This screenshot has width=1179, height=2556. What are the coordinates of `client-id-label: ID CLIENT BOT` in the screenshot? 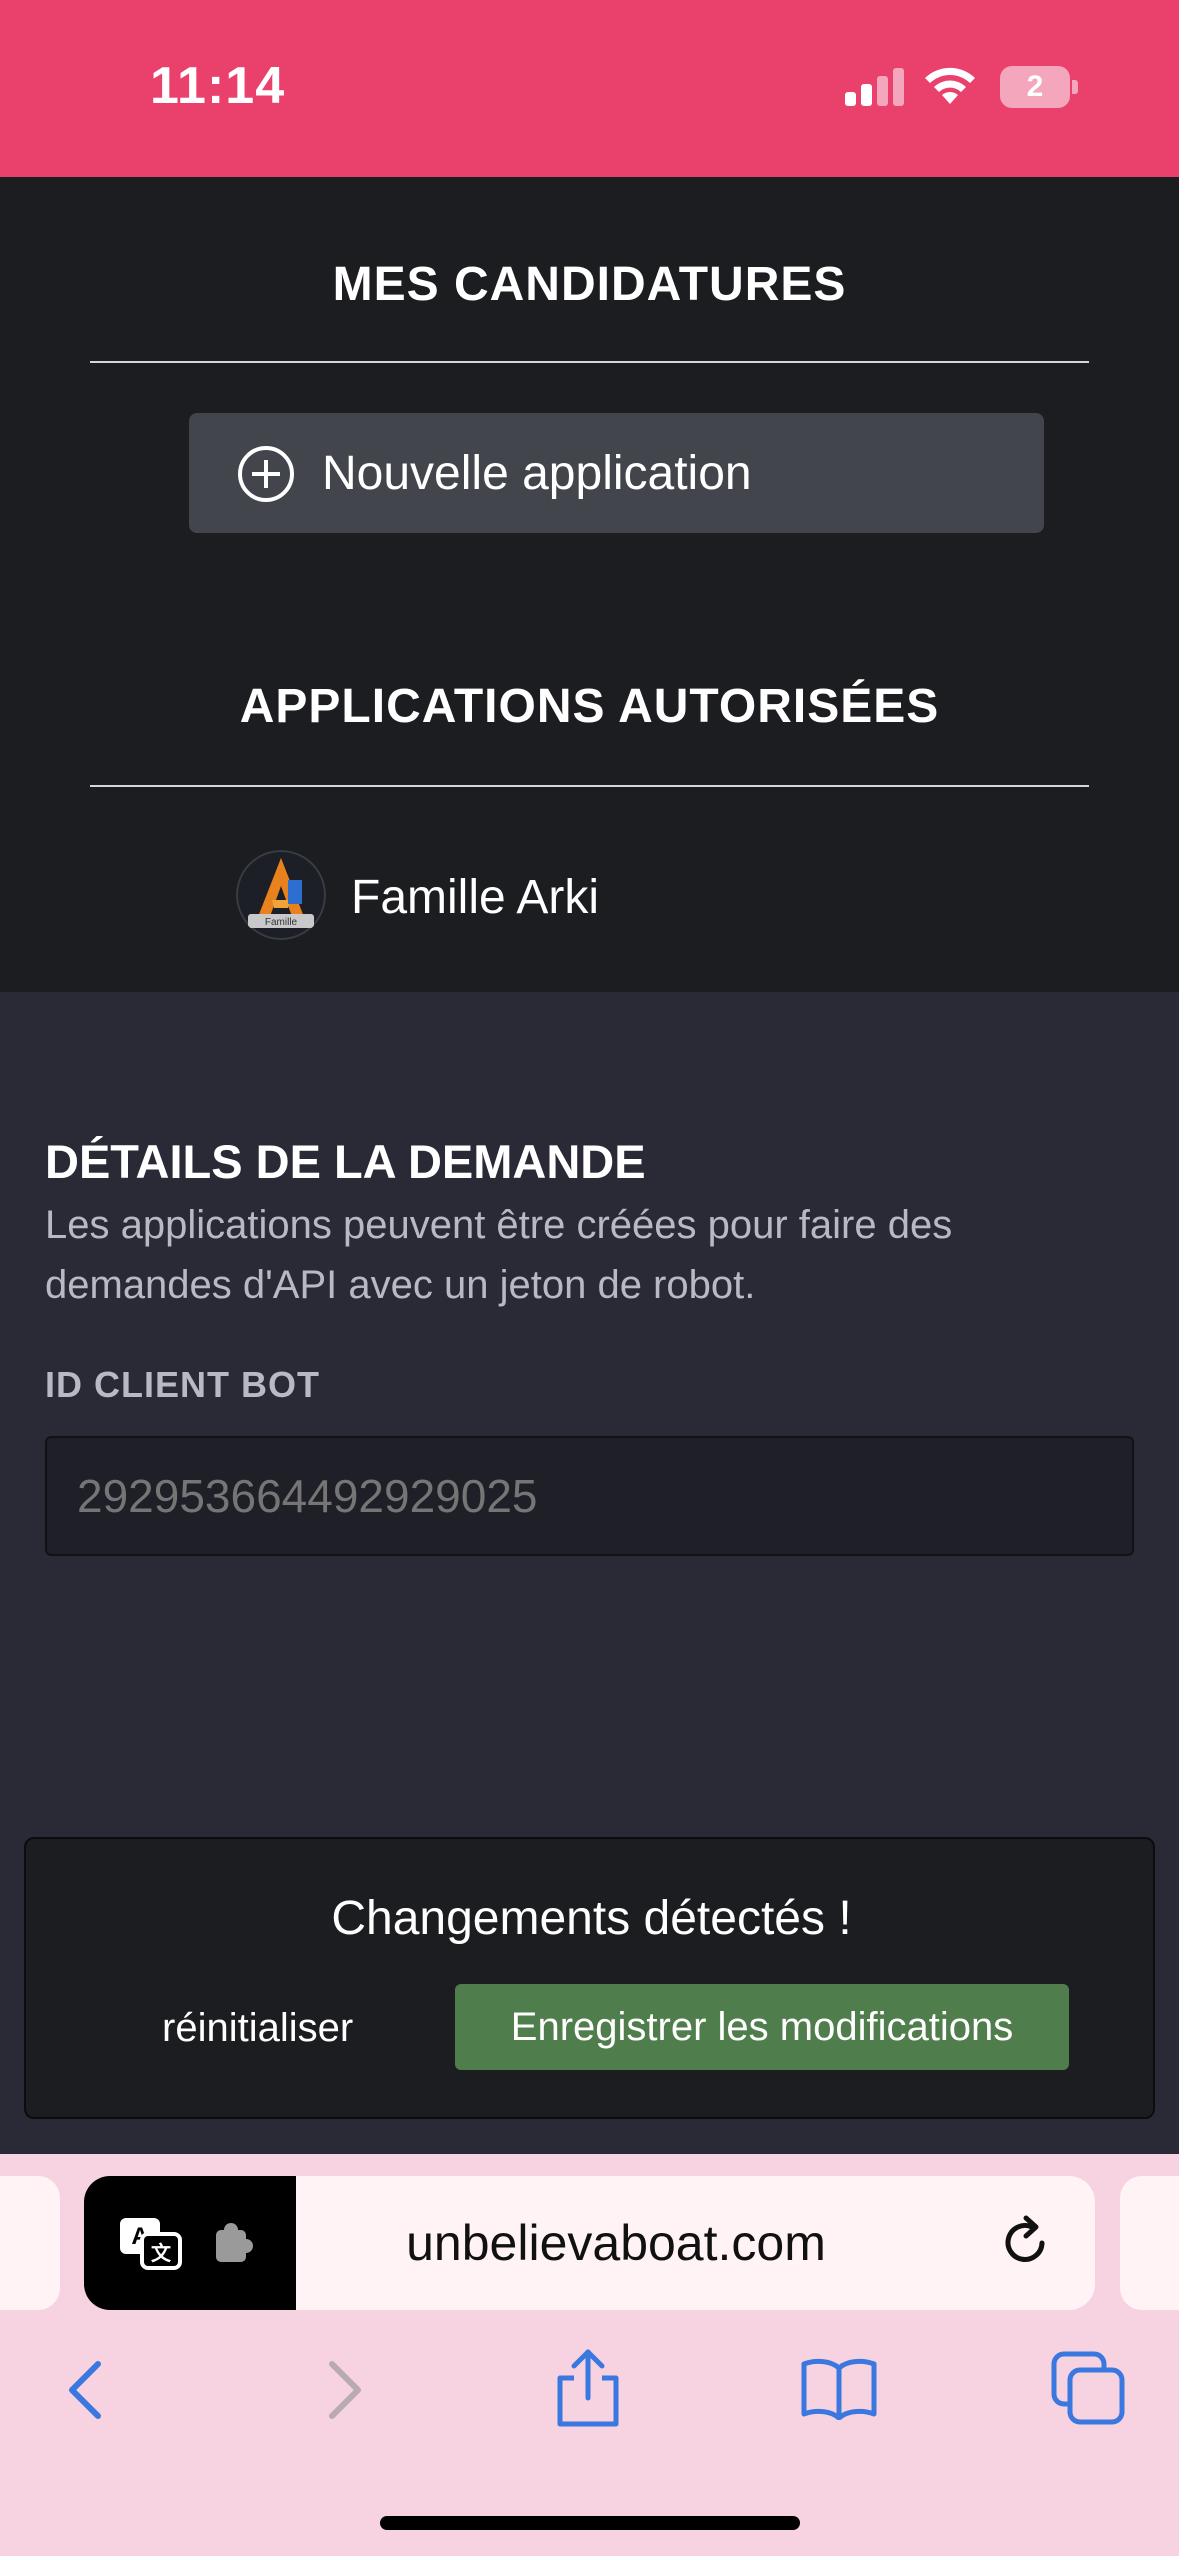 It's located at (182, 1384).